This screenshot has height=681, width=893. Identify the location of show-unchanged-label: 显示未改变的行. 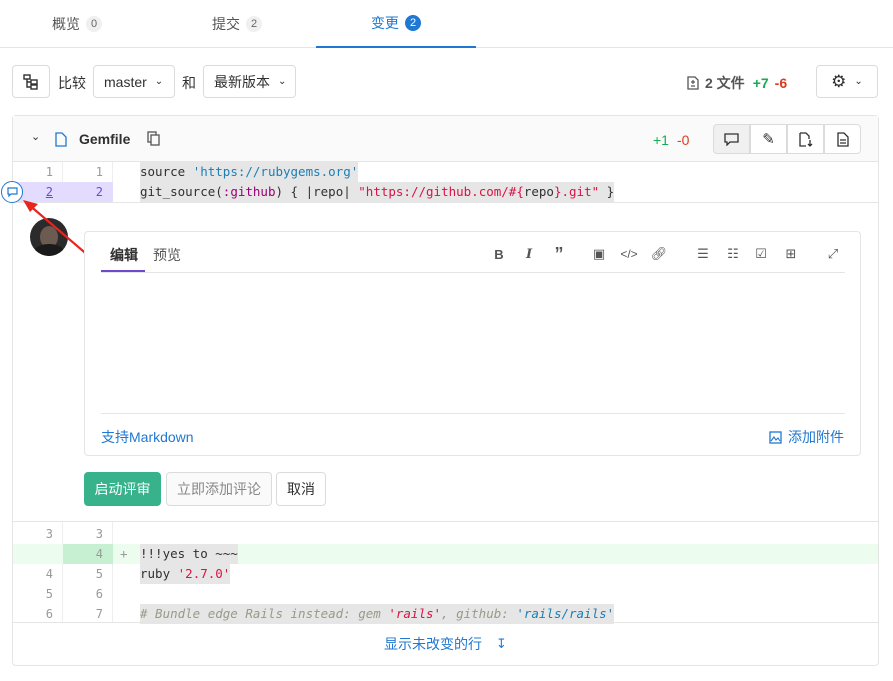
(433, 644).